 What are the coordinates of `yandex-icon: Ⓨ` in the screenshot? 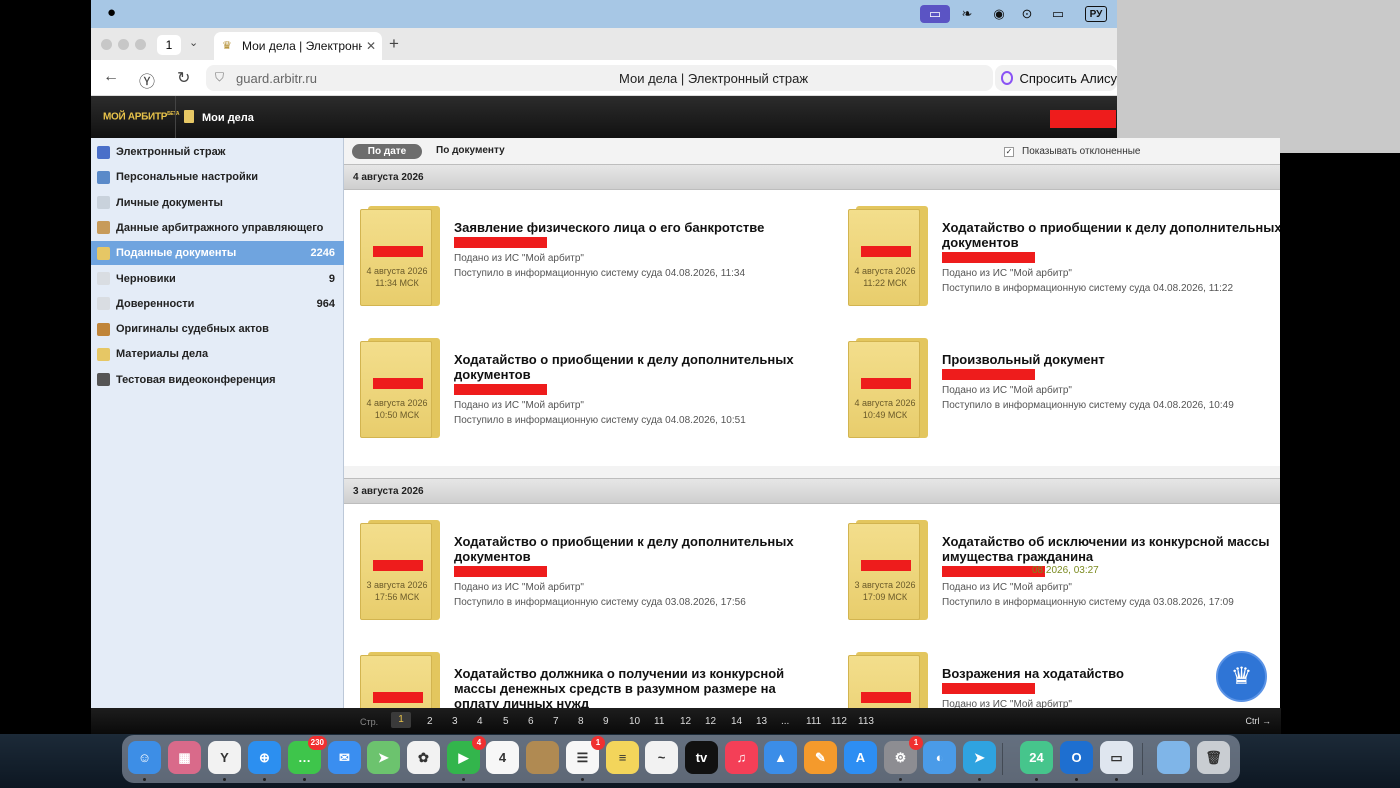 It's located at (147, 80).